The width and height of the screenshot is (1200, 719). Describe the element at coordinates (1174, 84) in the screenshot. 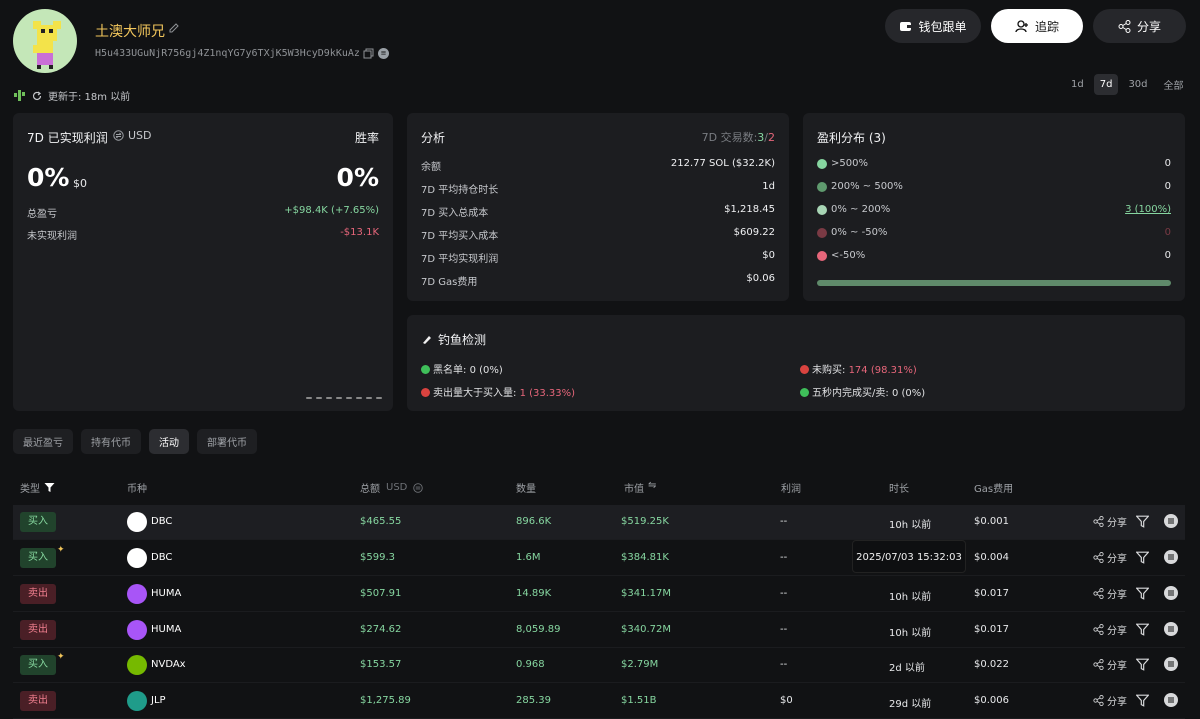

I see `timeframe-all: 全部` at that location.